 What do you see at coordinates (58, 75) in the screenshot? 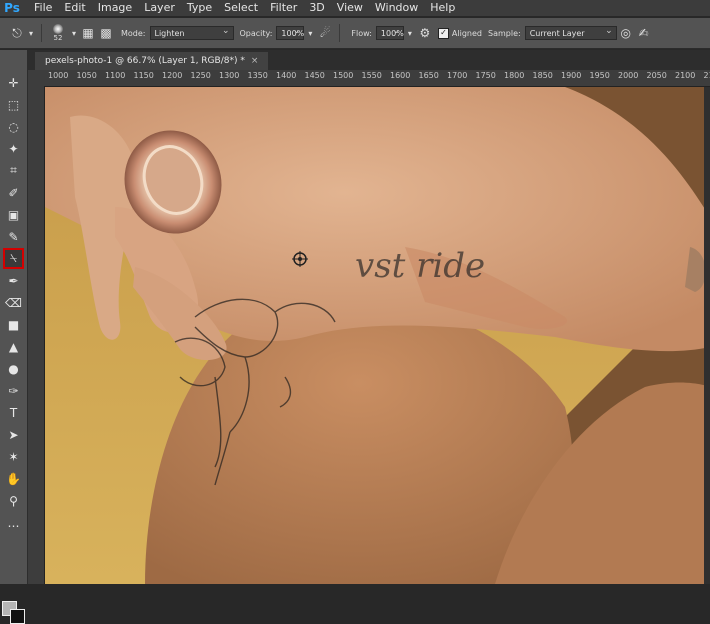
I see `ruler-tick-label: 1000` at bounding box center [58, 75].